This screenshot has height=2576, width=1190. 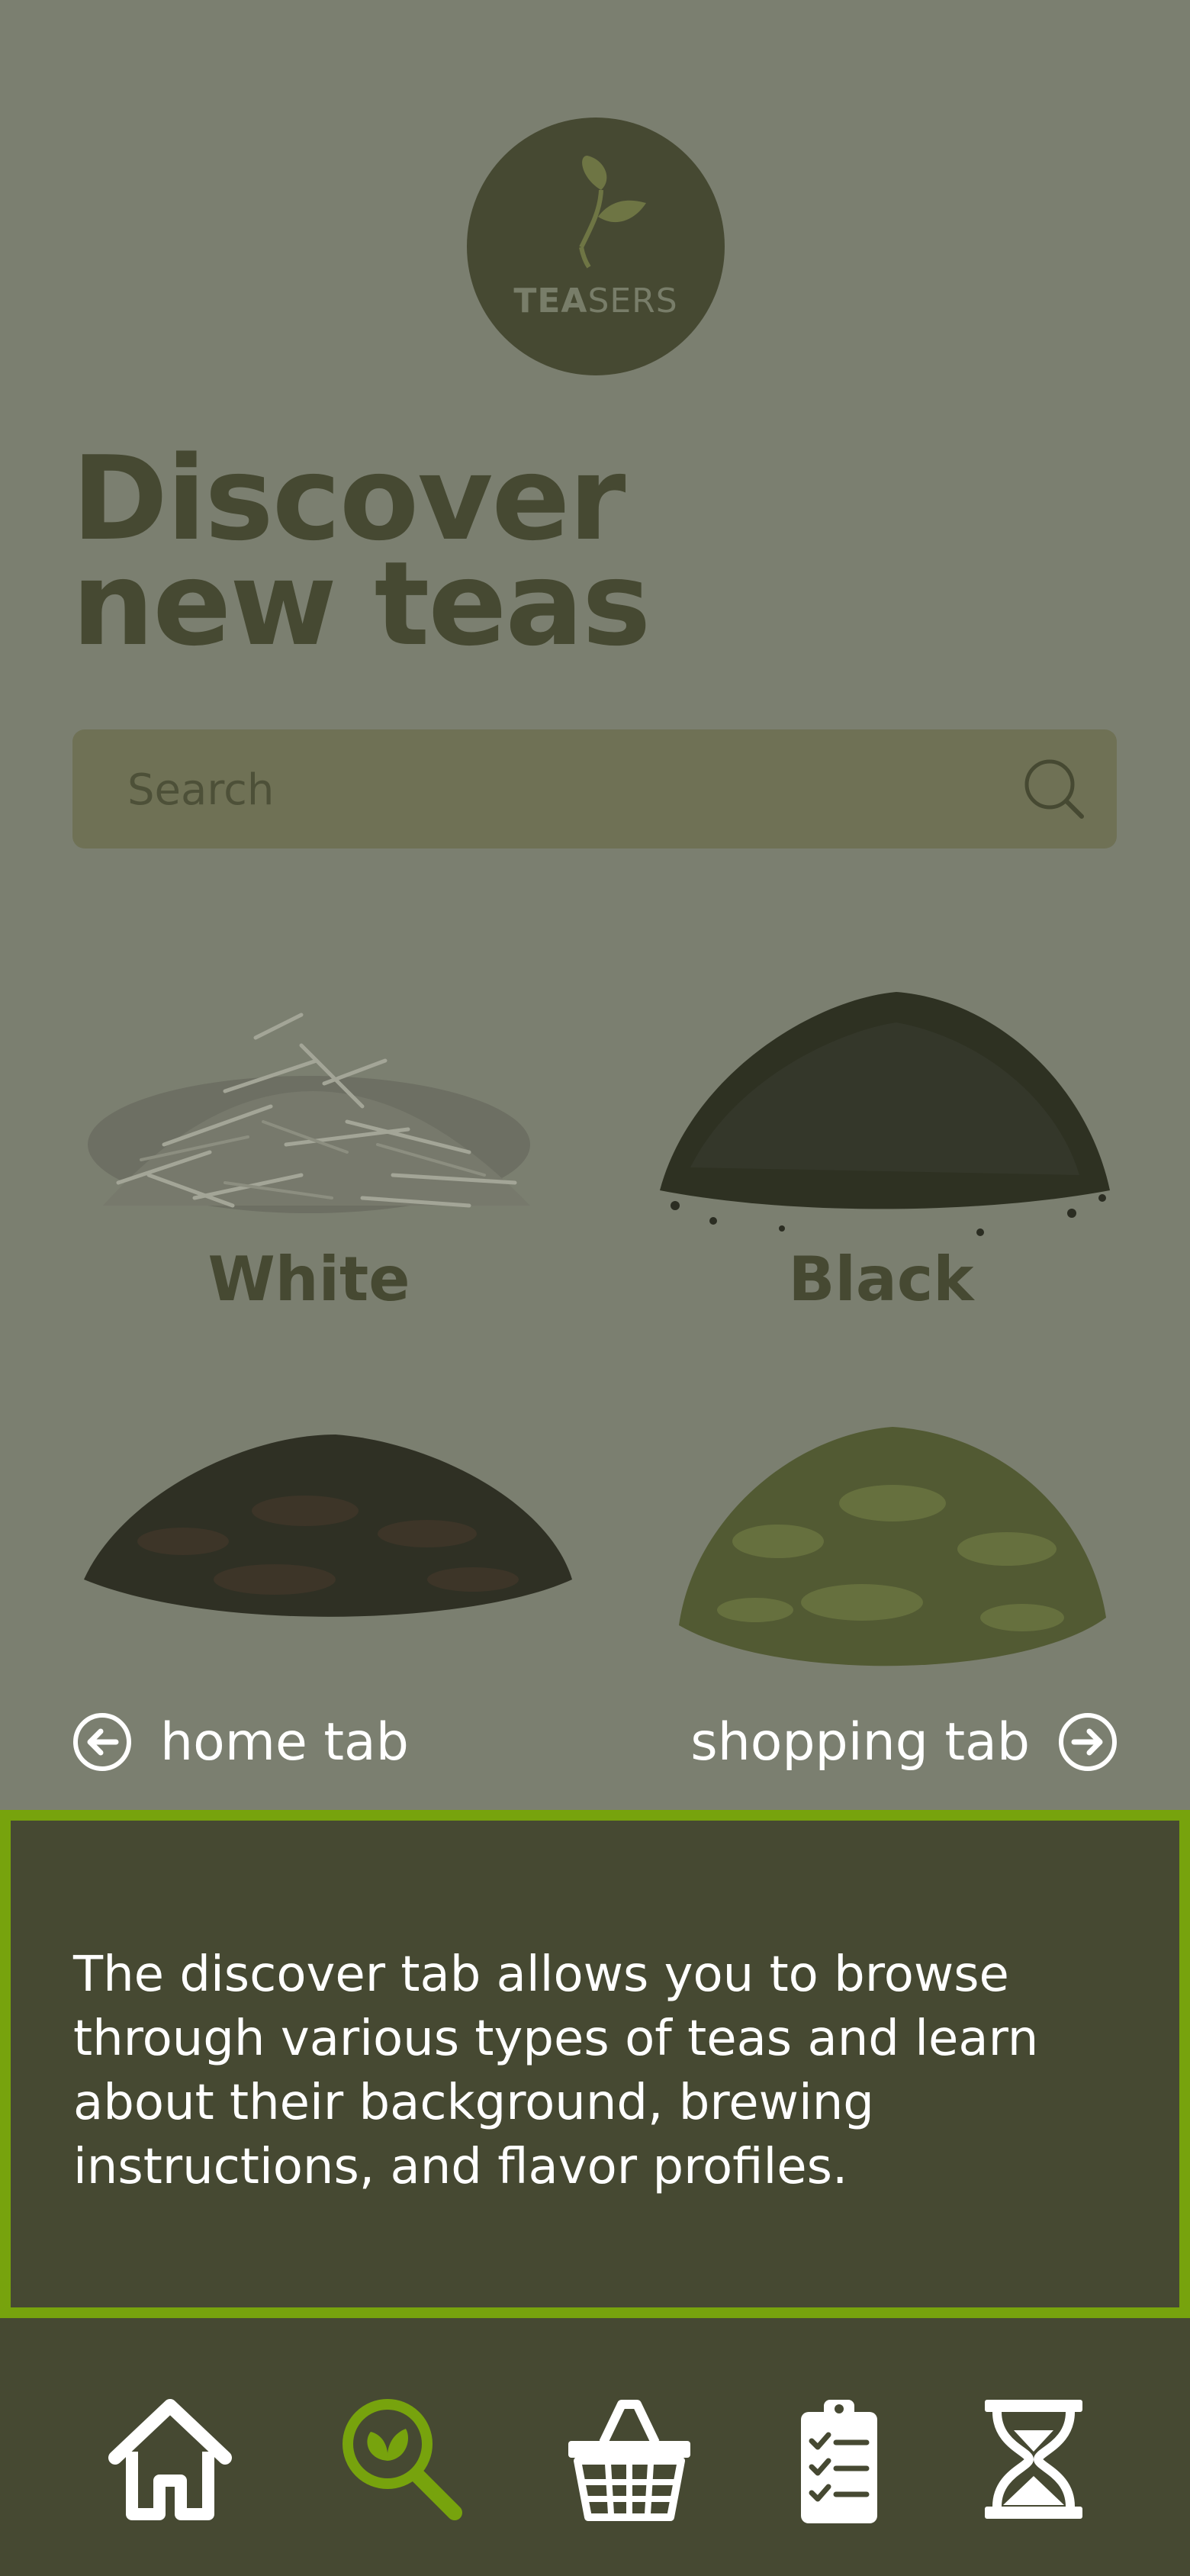 I want to click on nav-discover-button, so click(x=401, y=2459).